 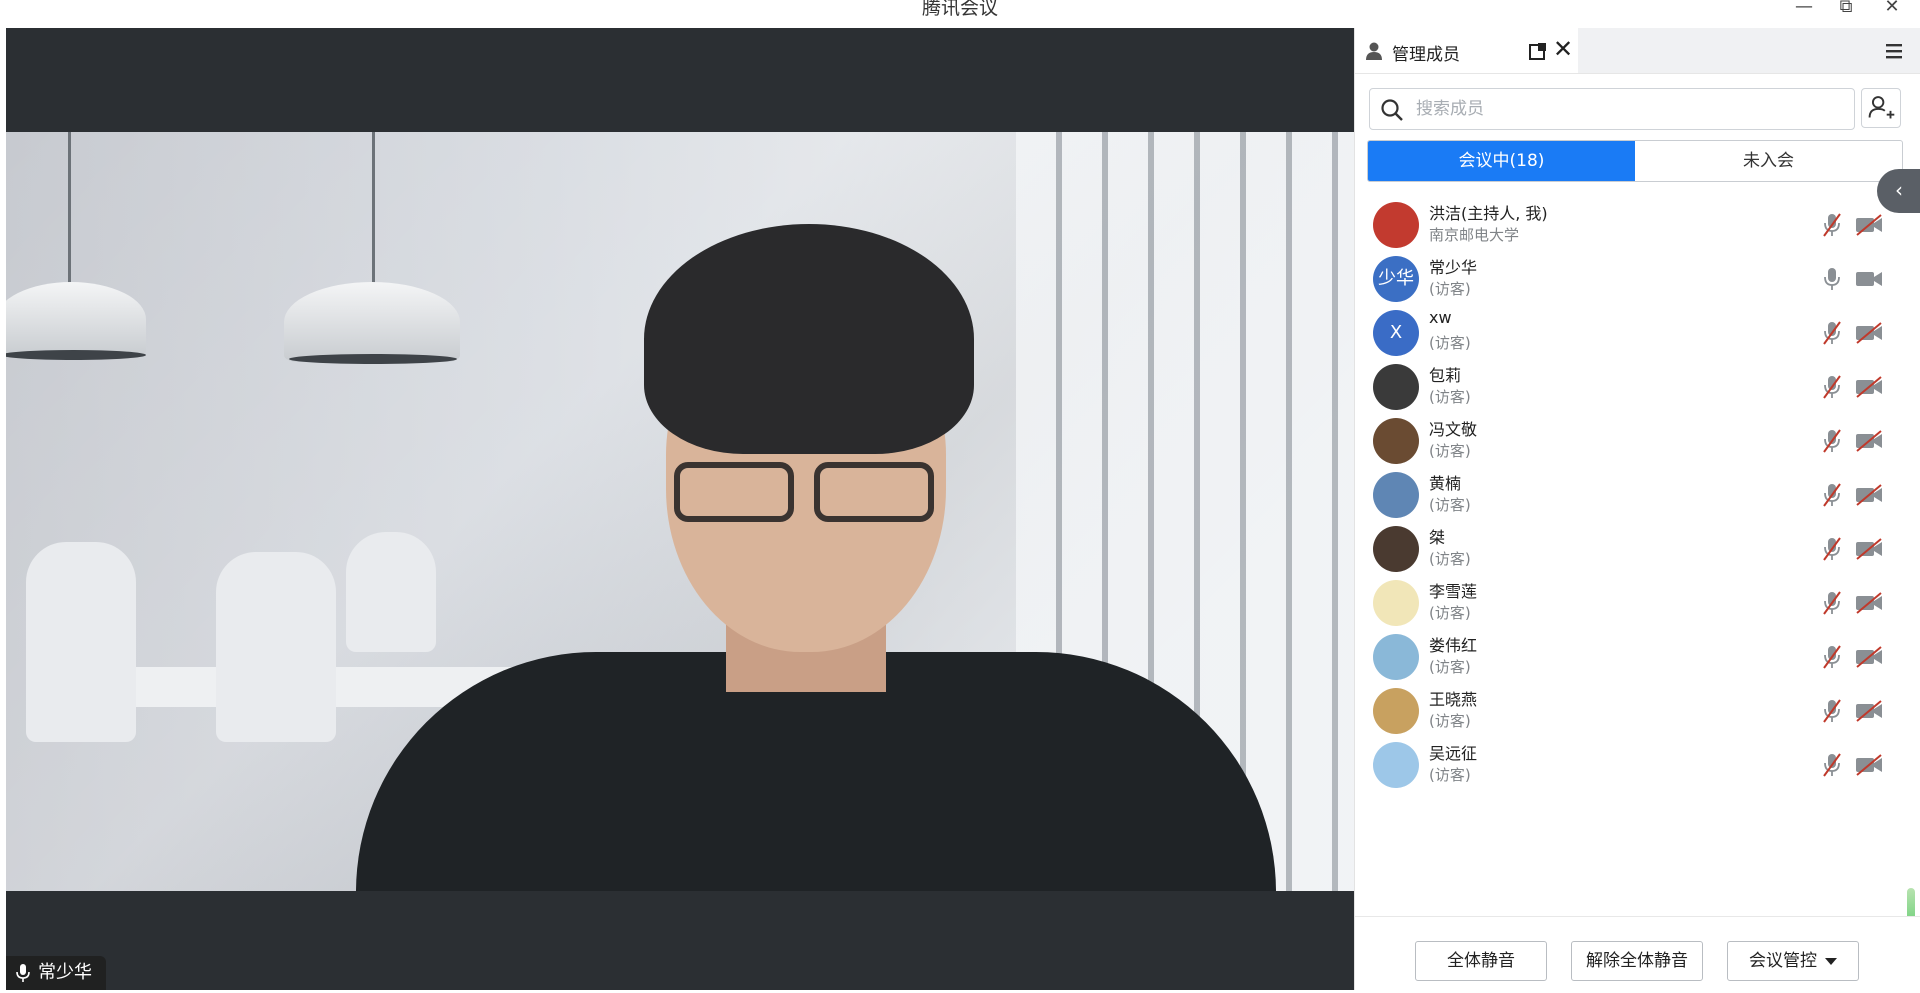 I want to click on close-panel-icon: ✕, so click(x=1565, y=49).